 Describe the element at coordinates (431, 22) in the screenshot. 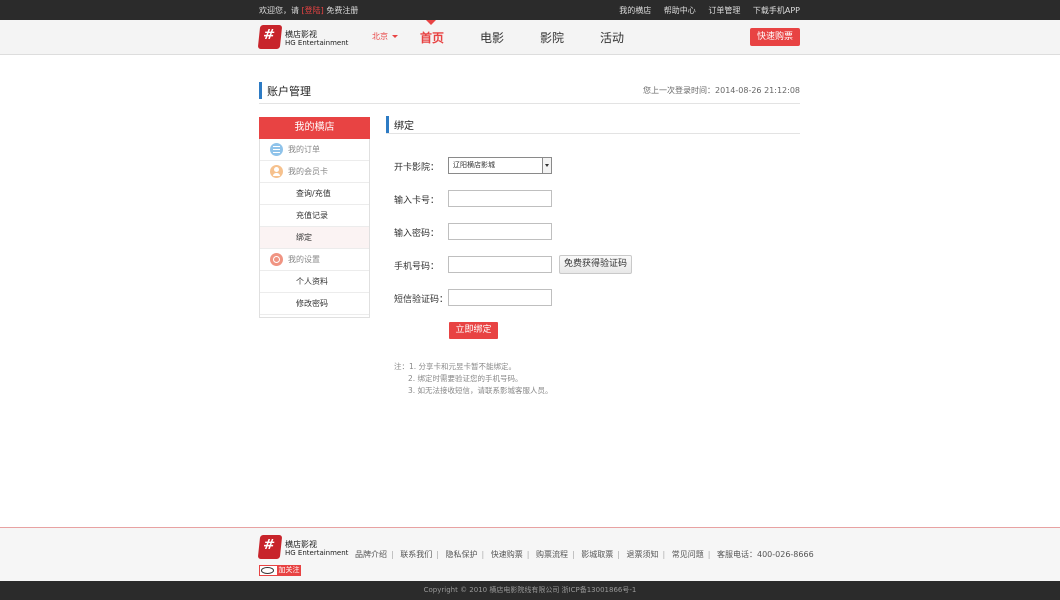

I see `nav-active-pointer` at that location.